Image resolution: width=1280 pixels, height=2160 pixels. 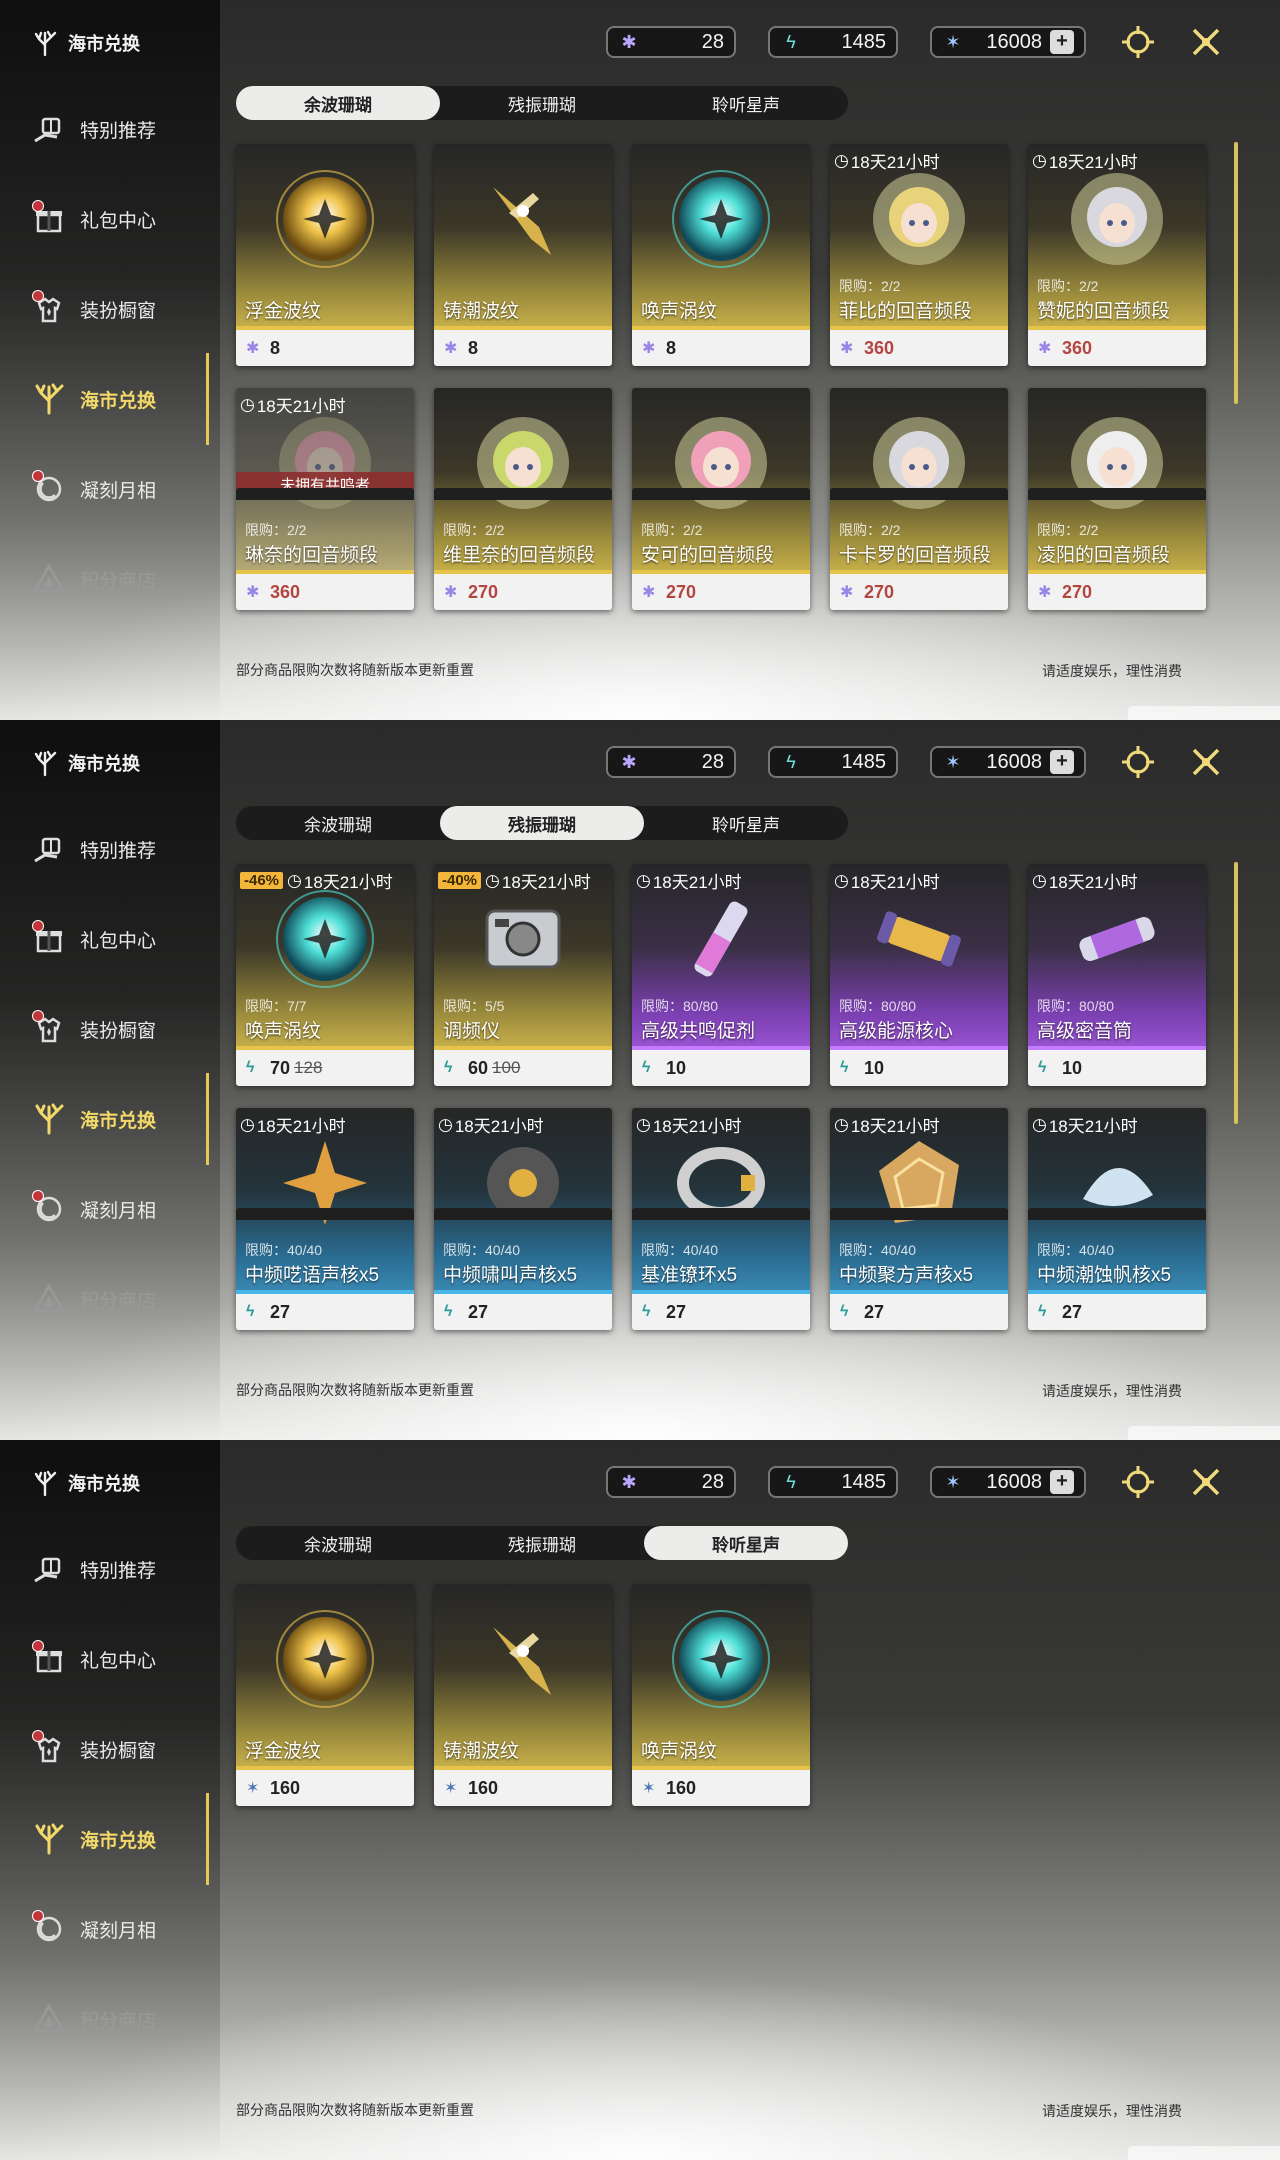 I want to click on price-row: ✱ 8, so click(x=721, y=348).